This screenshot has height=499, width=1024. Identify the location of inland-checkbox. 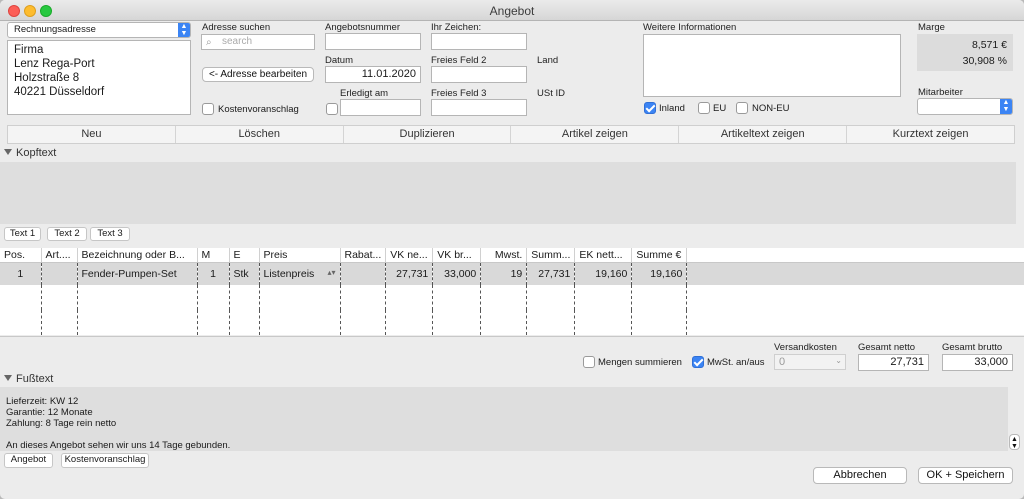
(650, 108).